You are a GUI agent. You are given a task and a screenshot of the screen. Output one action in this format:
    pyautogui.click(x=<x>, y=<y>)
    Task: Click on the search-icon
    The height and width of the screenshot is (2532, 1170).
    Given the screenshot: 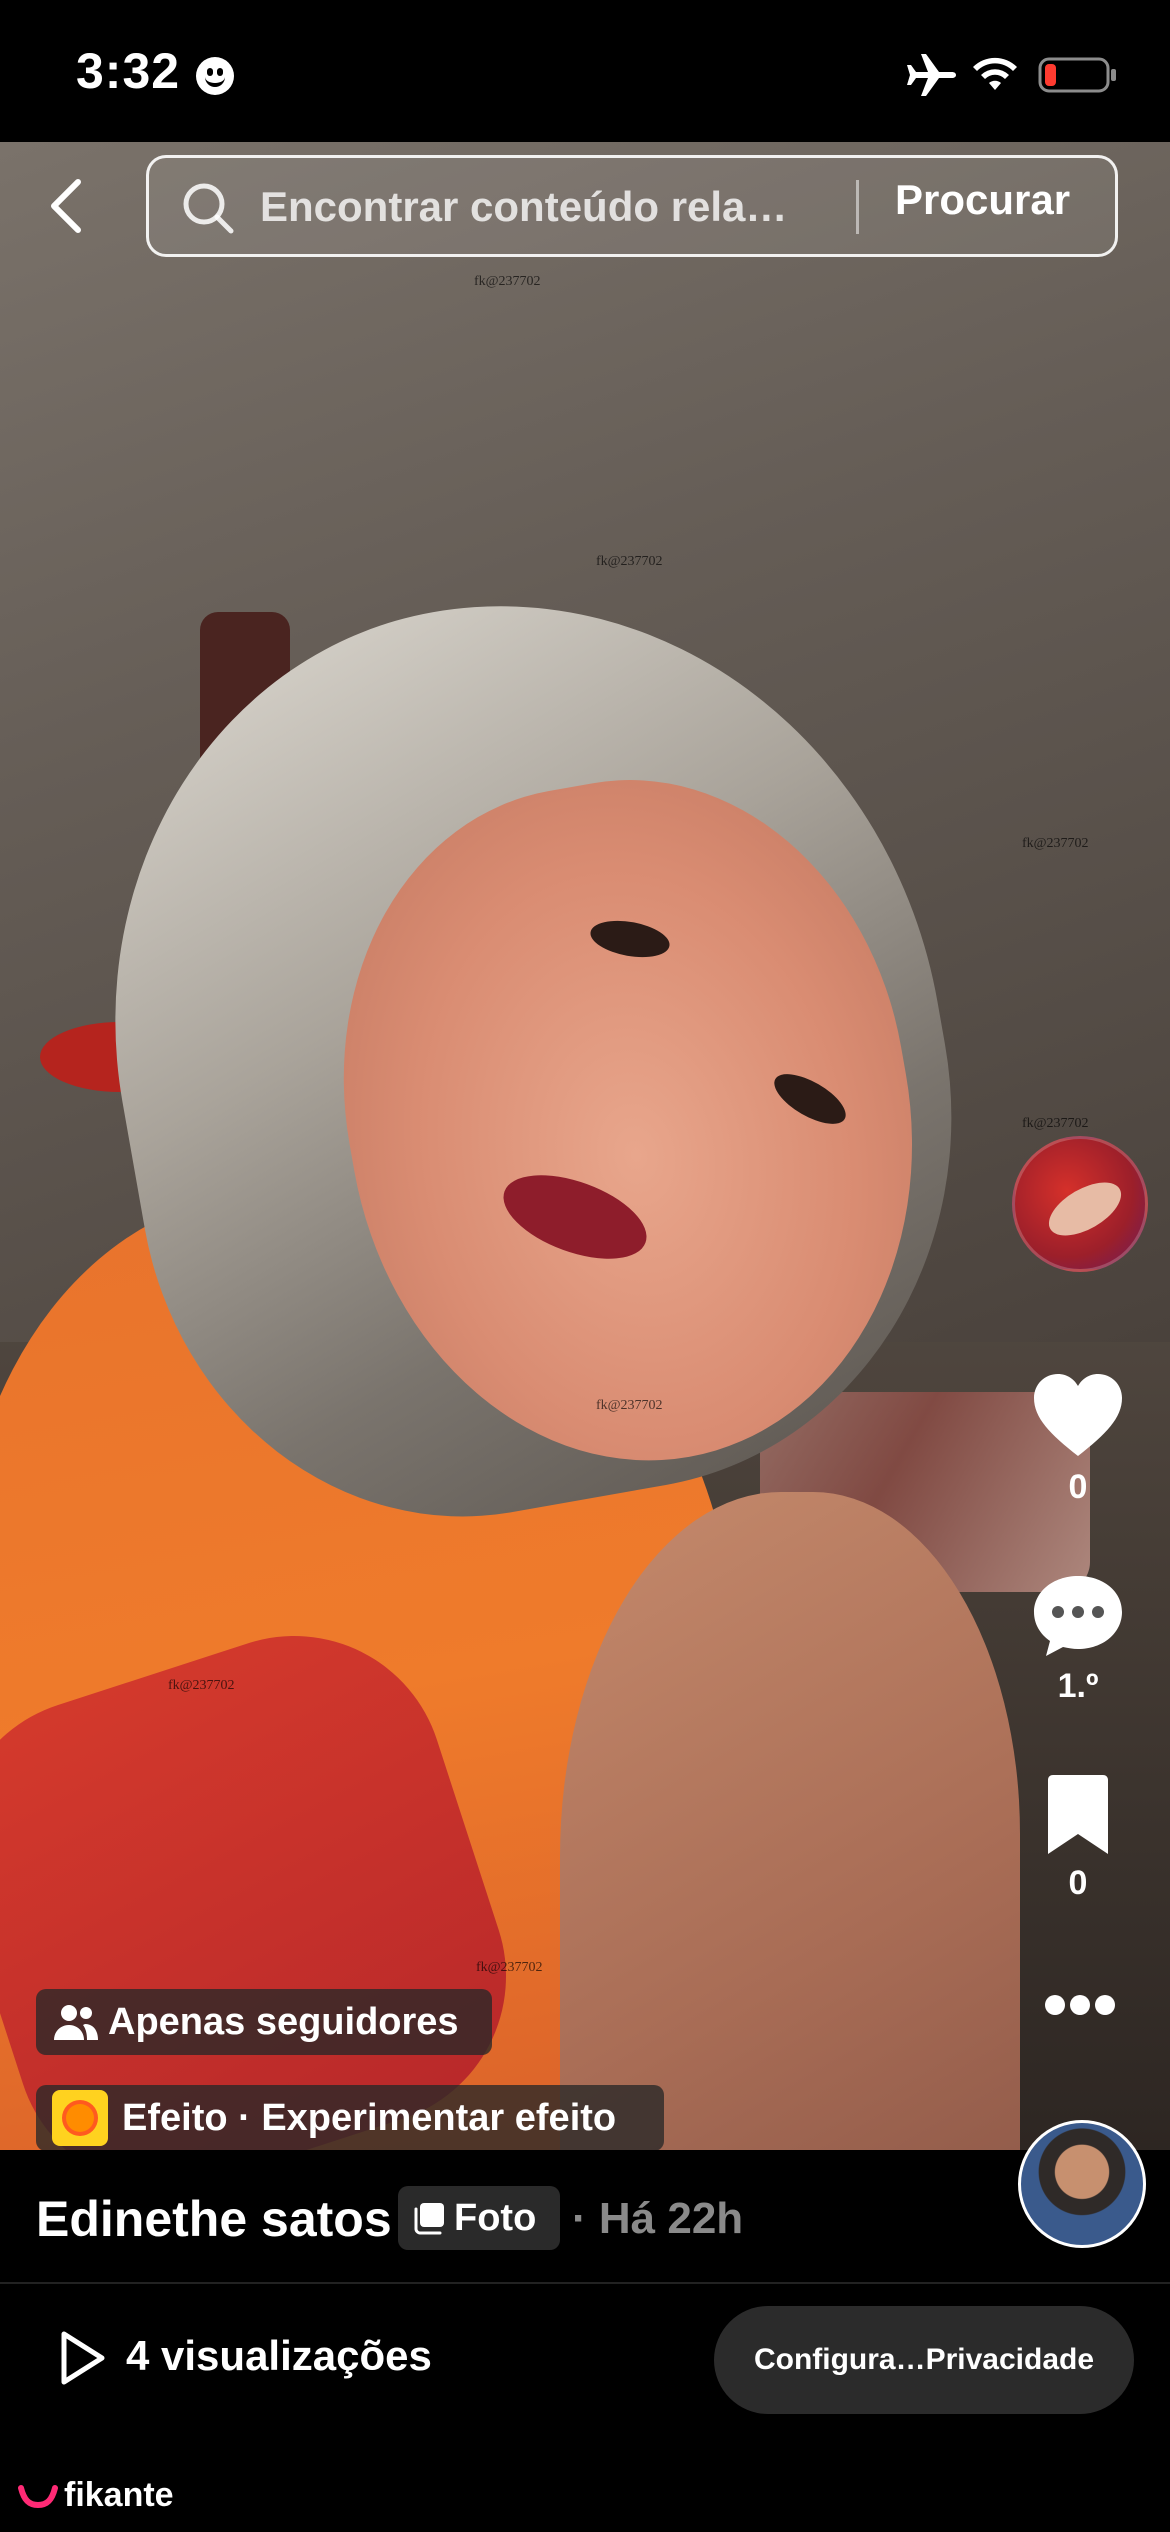 What is the action you would take?
    pyautogui.click(x=208, y=208)
    